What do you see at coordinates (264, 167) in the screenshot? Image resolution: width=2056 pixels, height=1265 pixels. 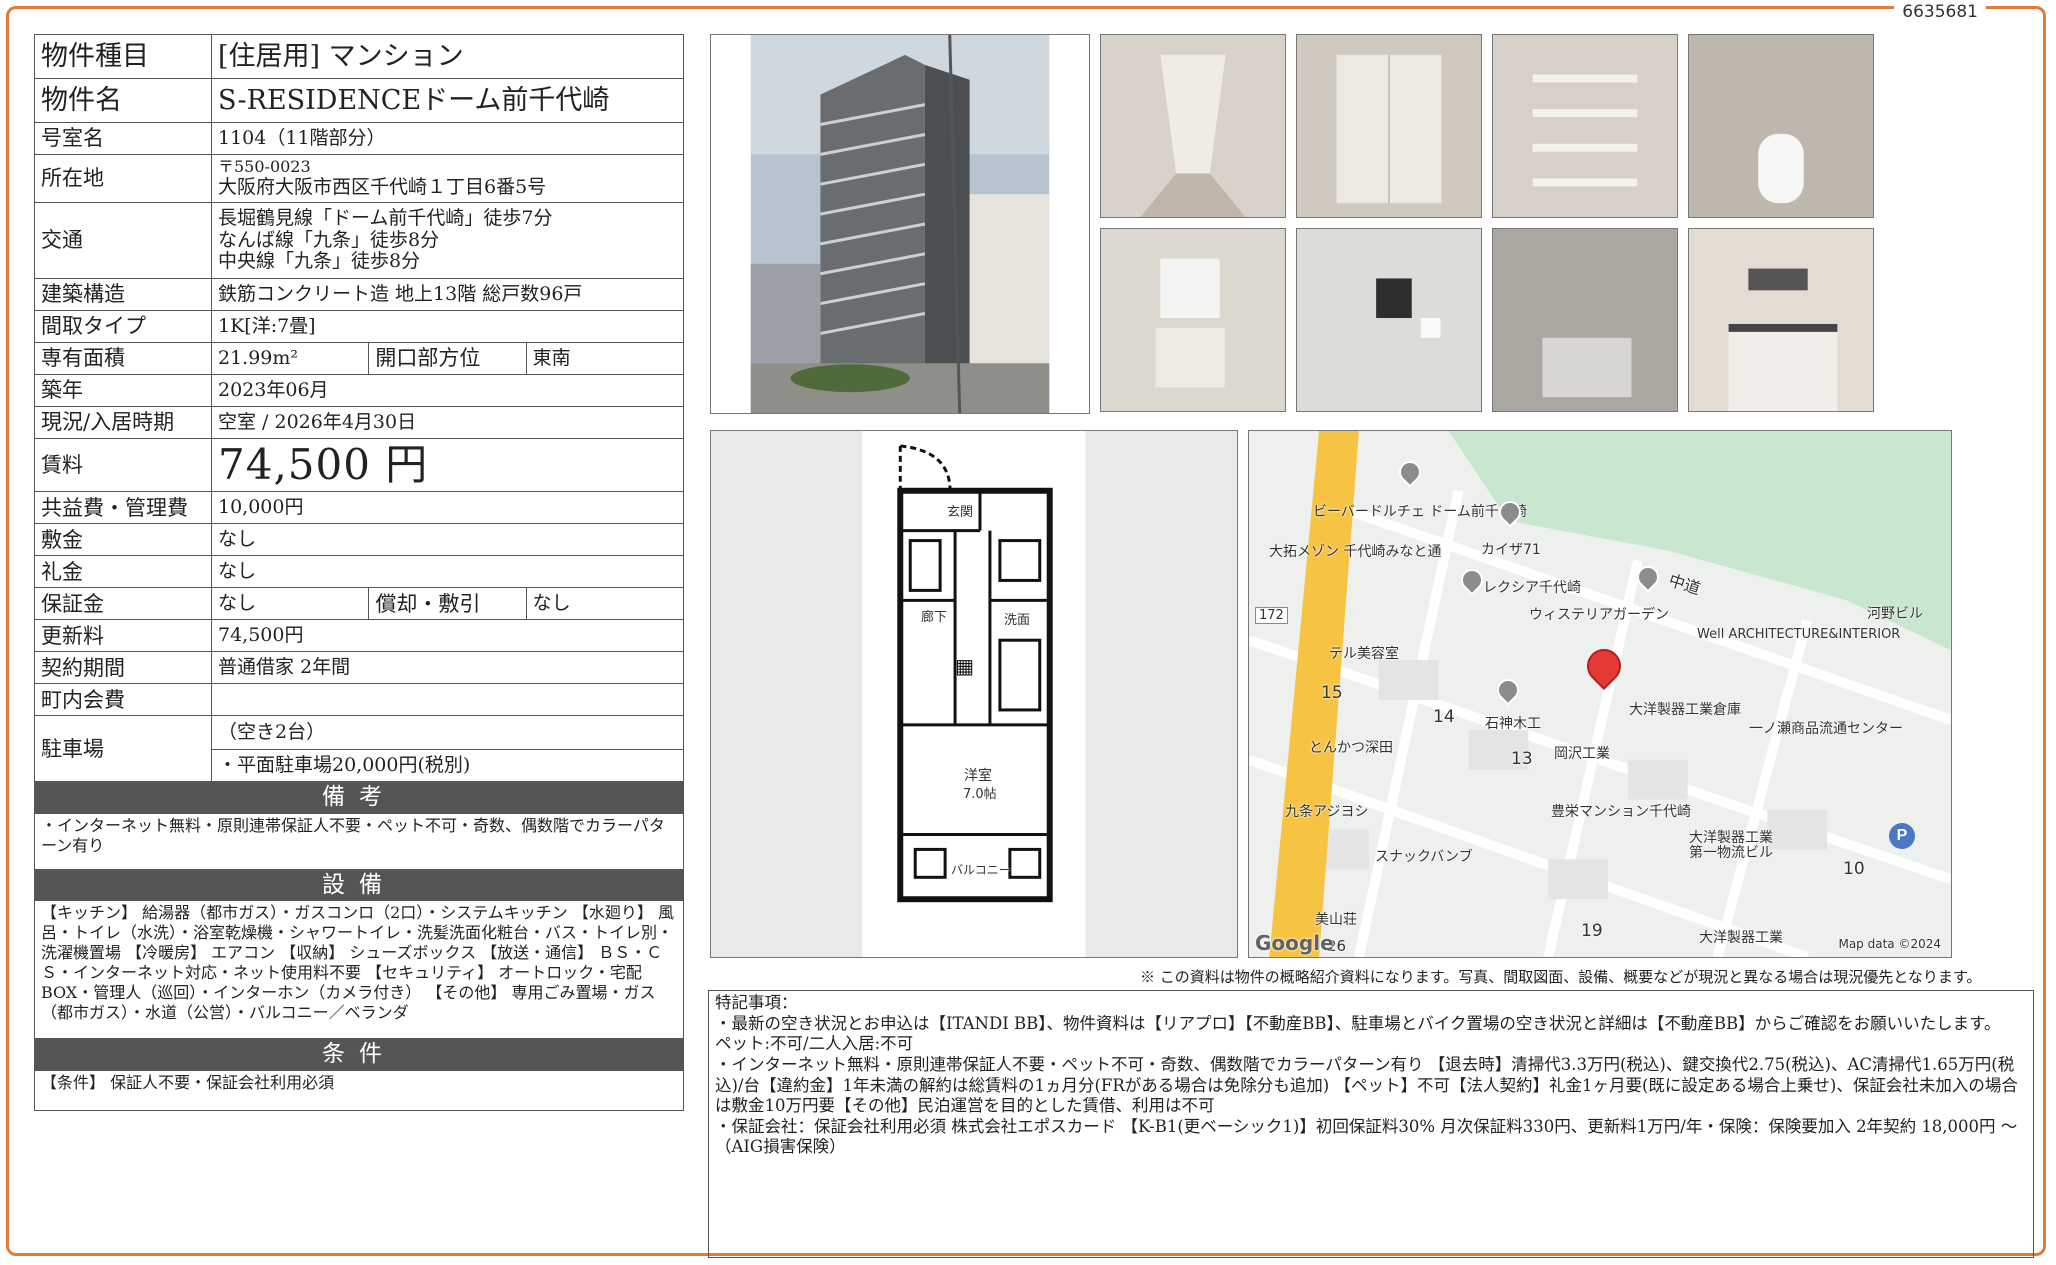 I see `postal-code: 〒550-0023` at bounding box center [264, 167].